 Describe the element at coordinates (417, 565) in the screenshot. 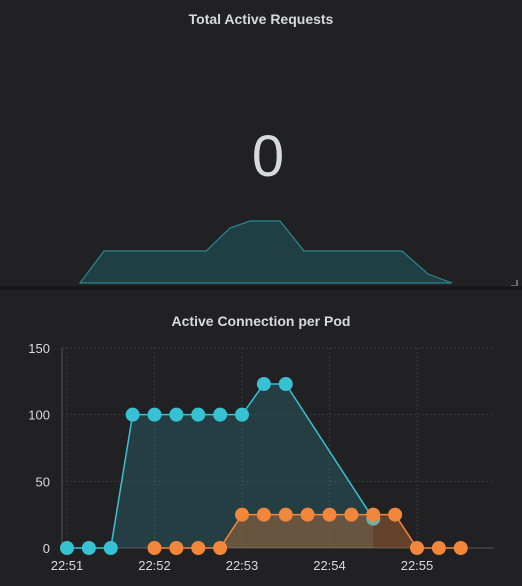

I see `x-tick-label: 22:55` at that location.